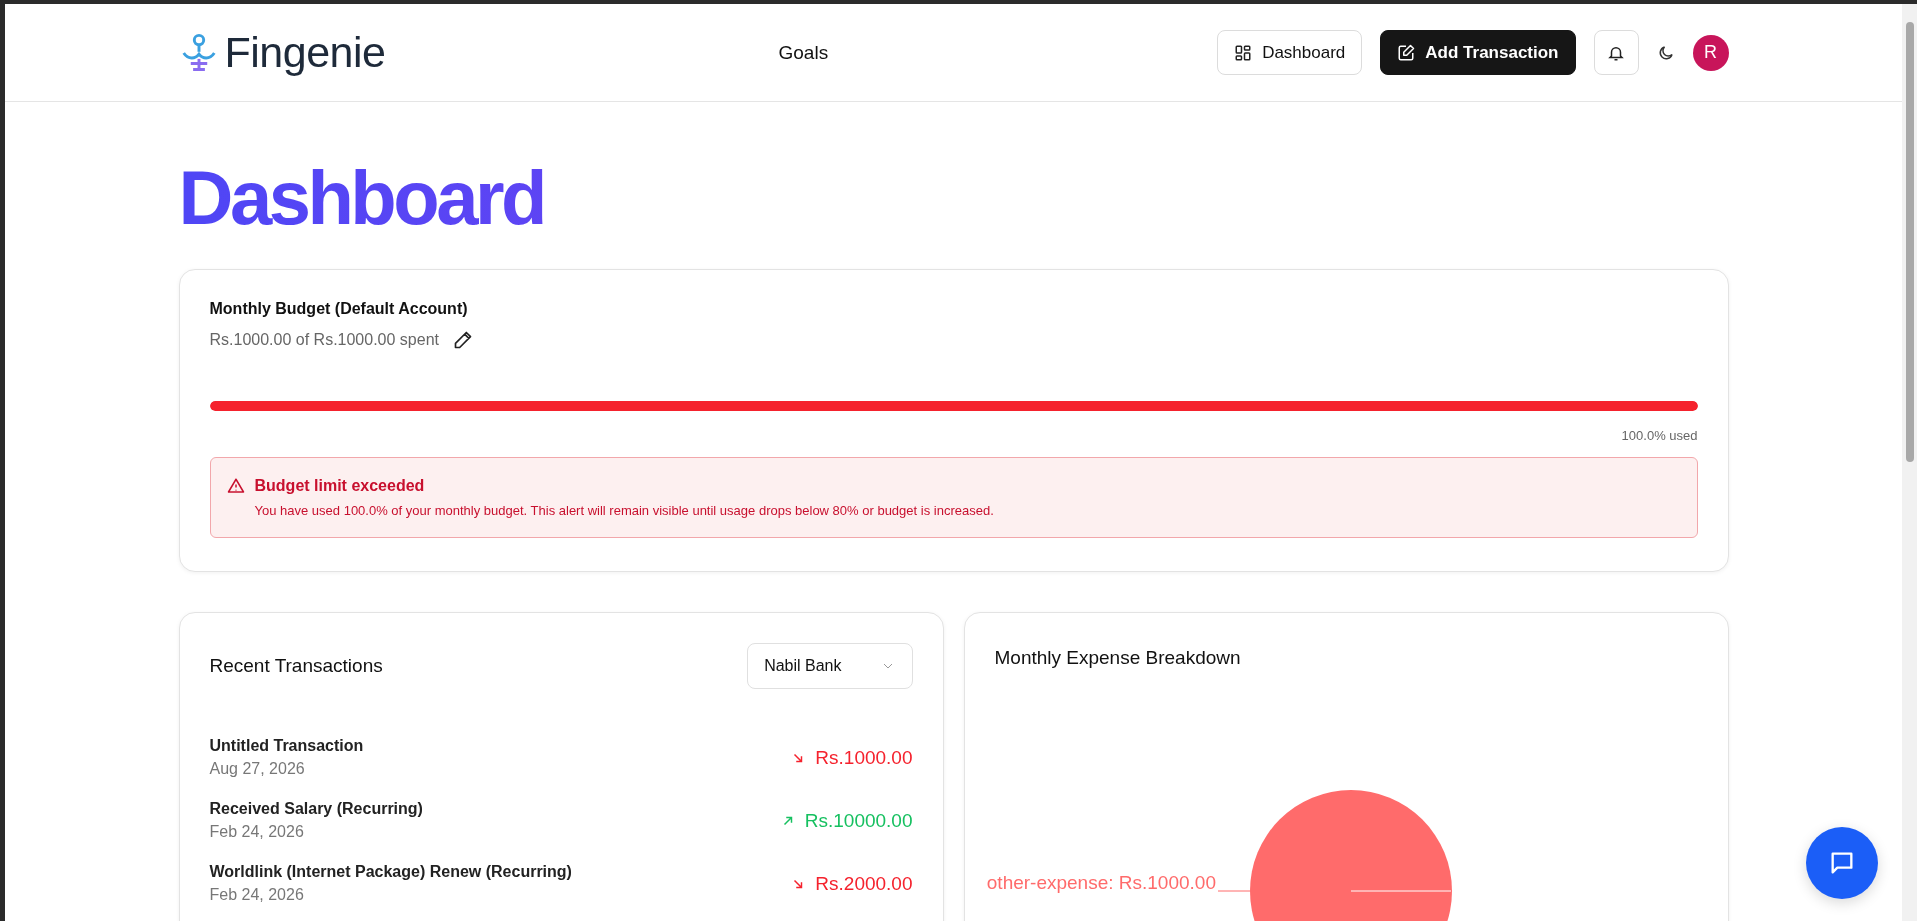 The height and width of the screenshot is (921, 1917). Describe the element at coordinates (858, 820) in the screenshot. I see `transaction-amount: Rs.10000.00` at that location.